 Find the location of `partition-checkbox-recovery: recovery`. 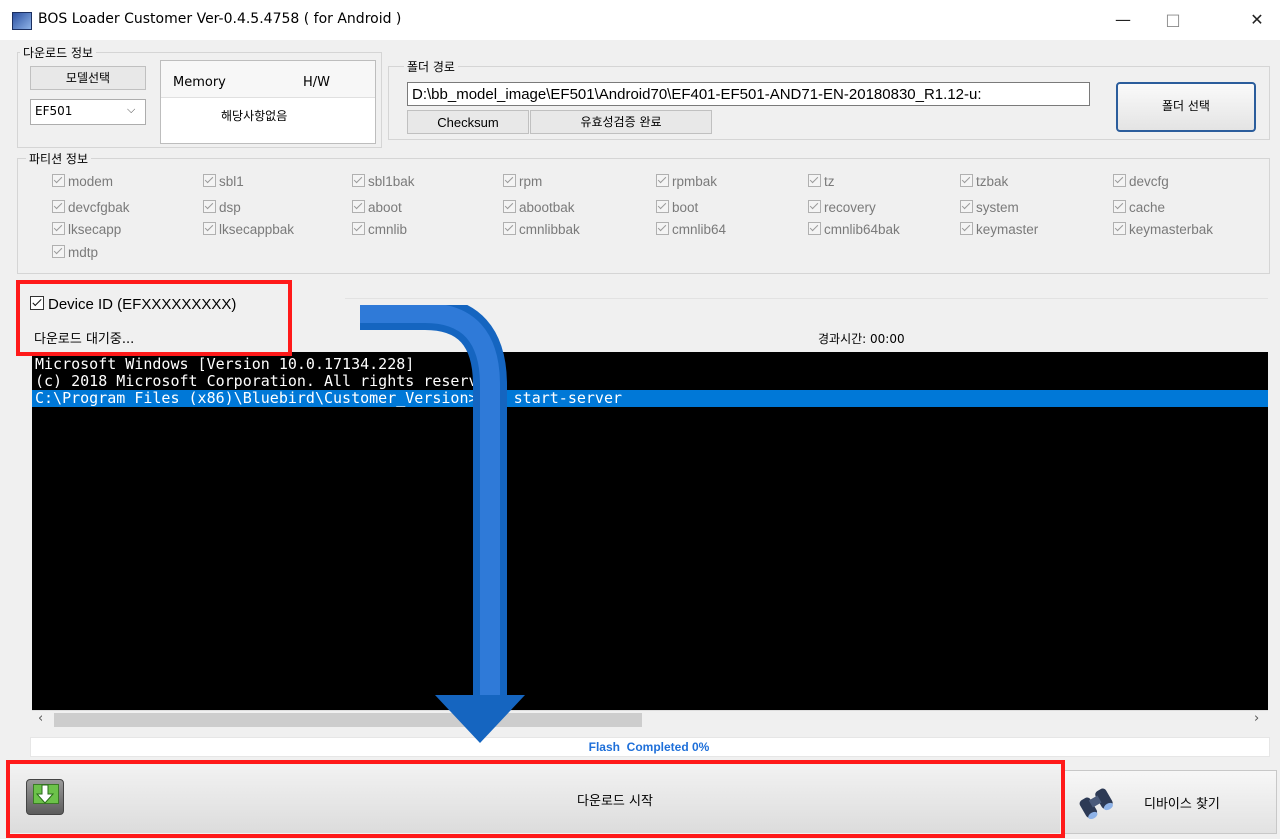

partition-checkbox-recovery: recovery is located at coordinates (842, 207).